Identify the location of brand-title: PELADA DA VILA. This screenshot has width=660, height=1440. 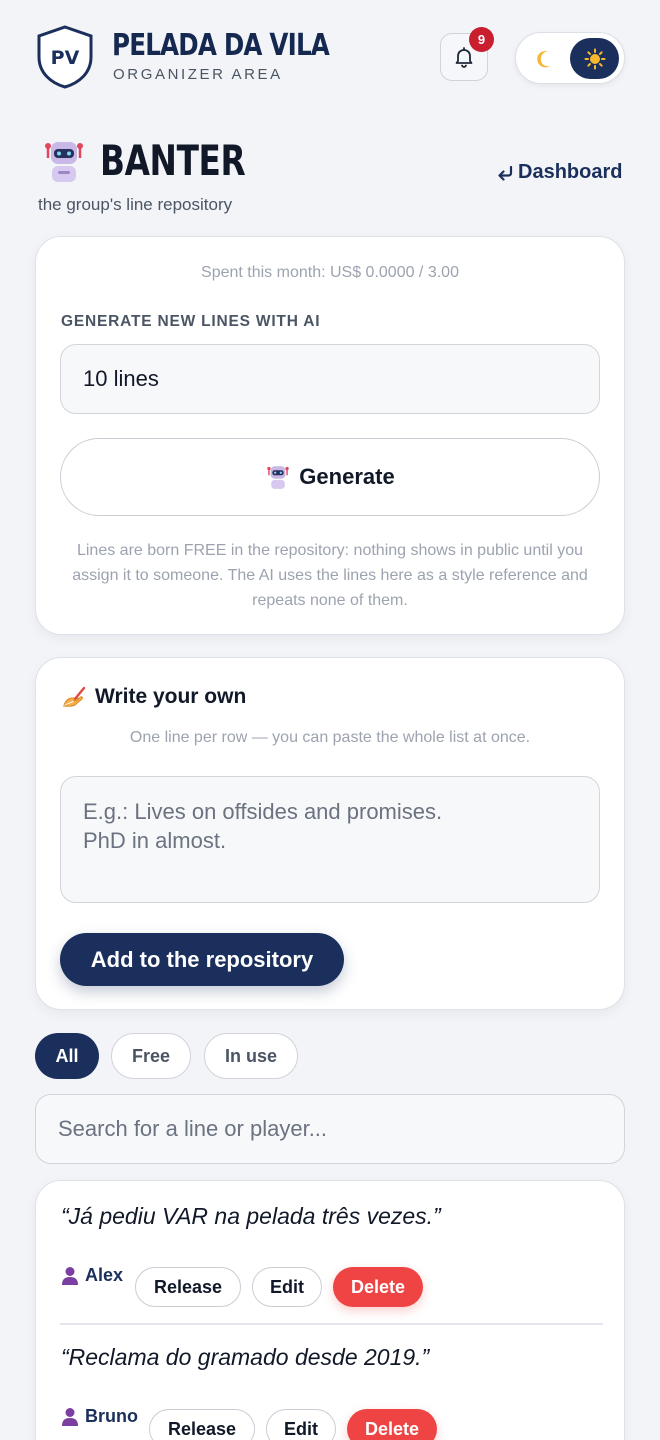
(221, 45).